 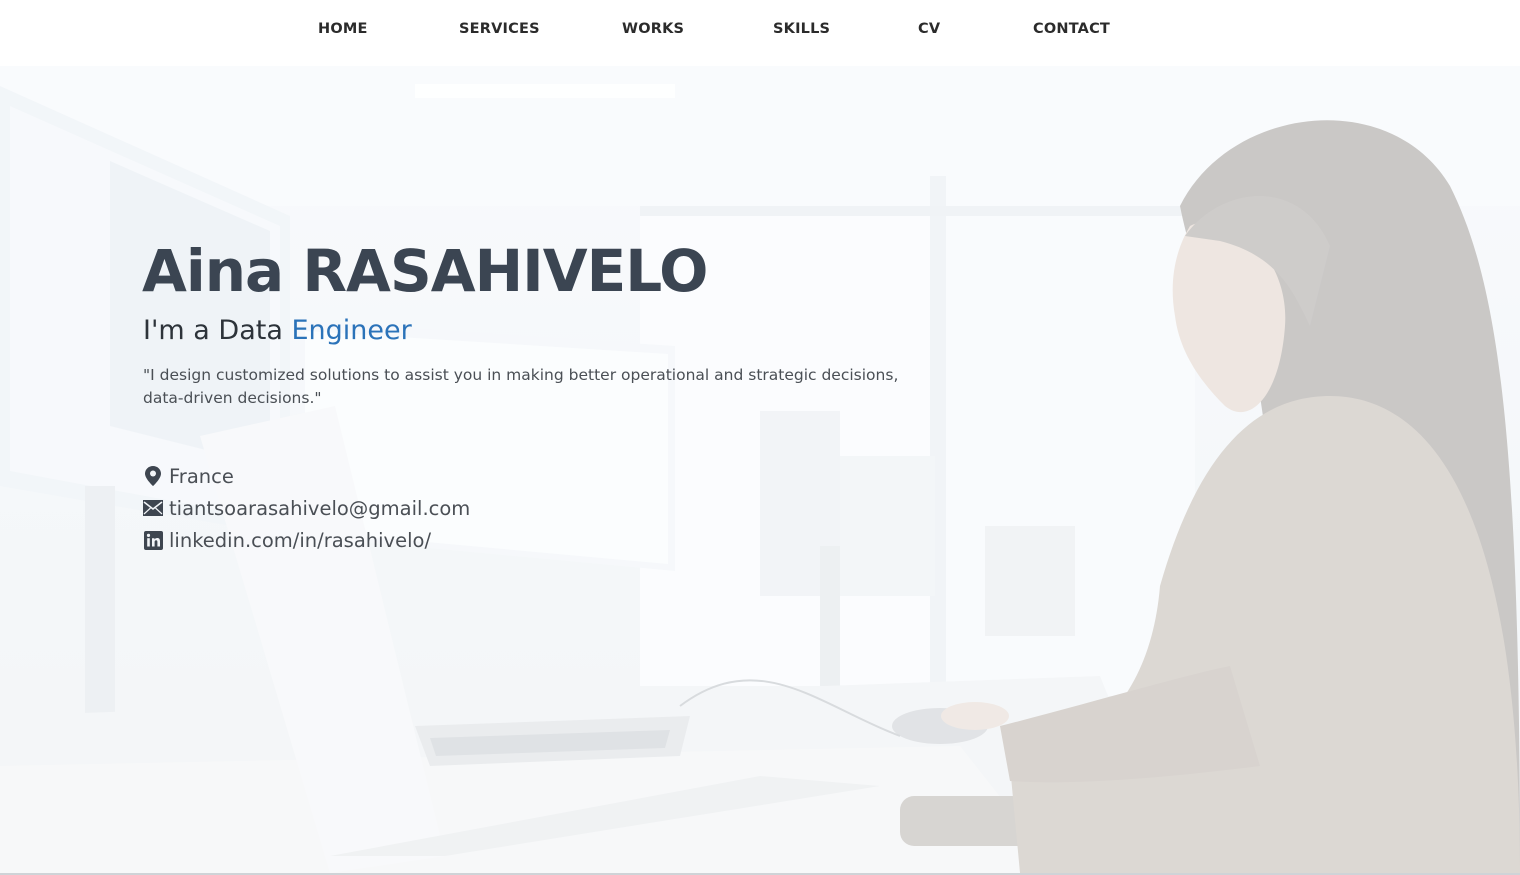 What do you see at coordinates (343, 29) in the screenshot?
I see `nav-home-link: HOME` at bounding box center [343, 29].